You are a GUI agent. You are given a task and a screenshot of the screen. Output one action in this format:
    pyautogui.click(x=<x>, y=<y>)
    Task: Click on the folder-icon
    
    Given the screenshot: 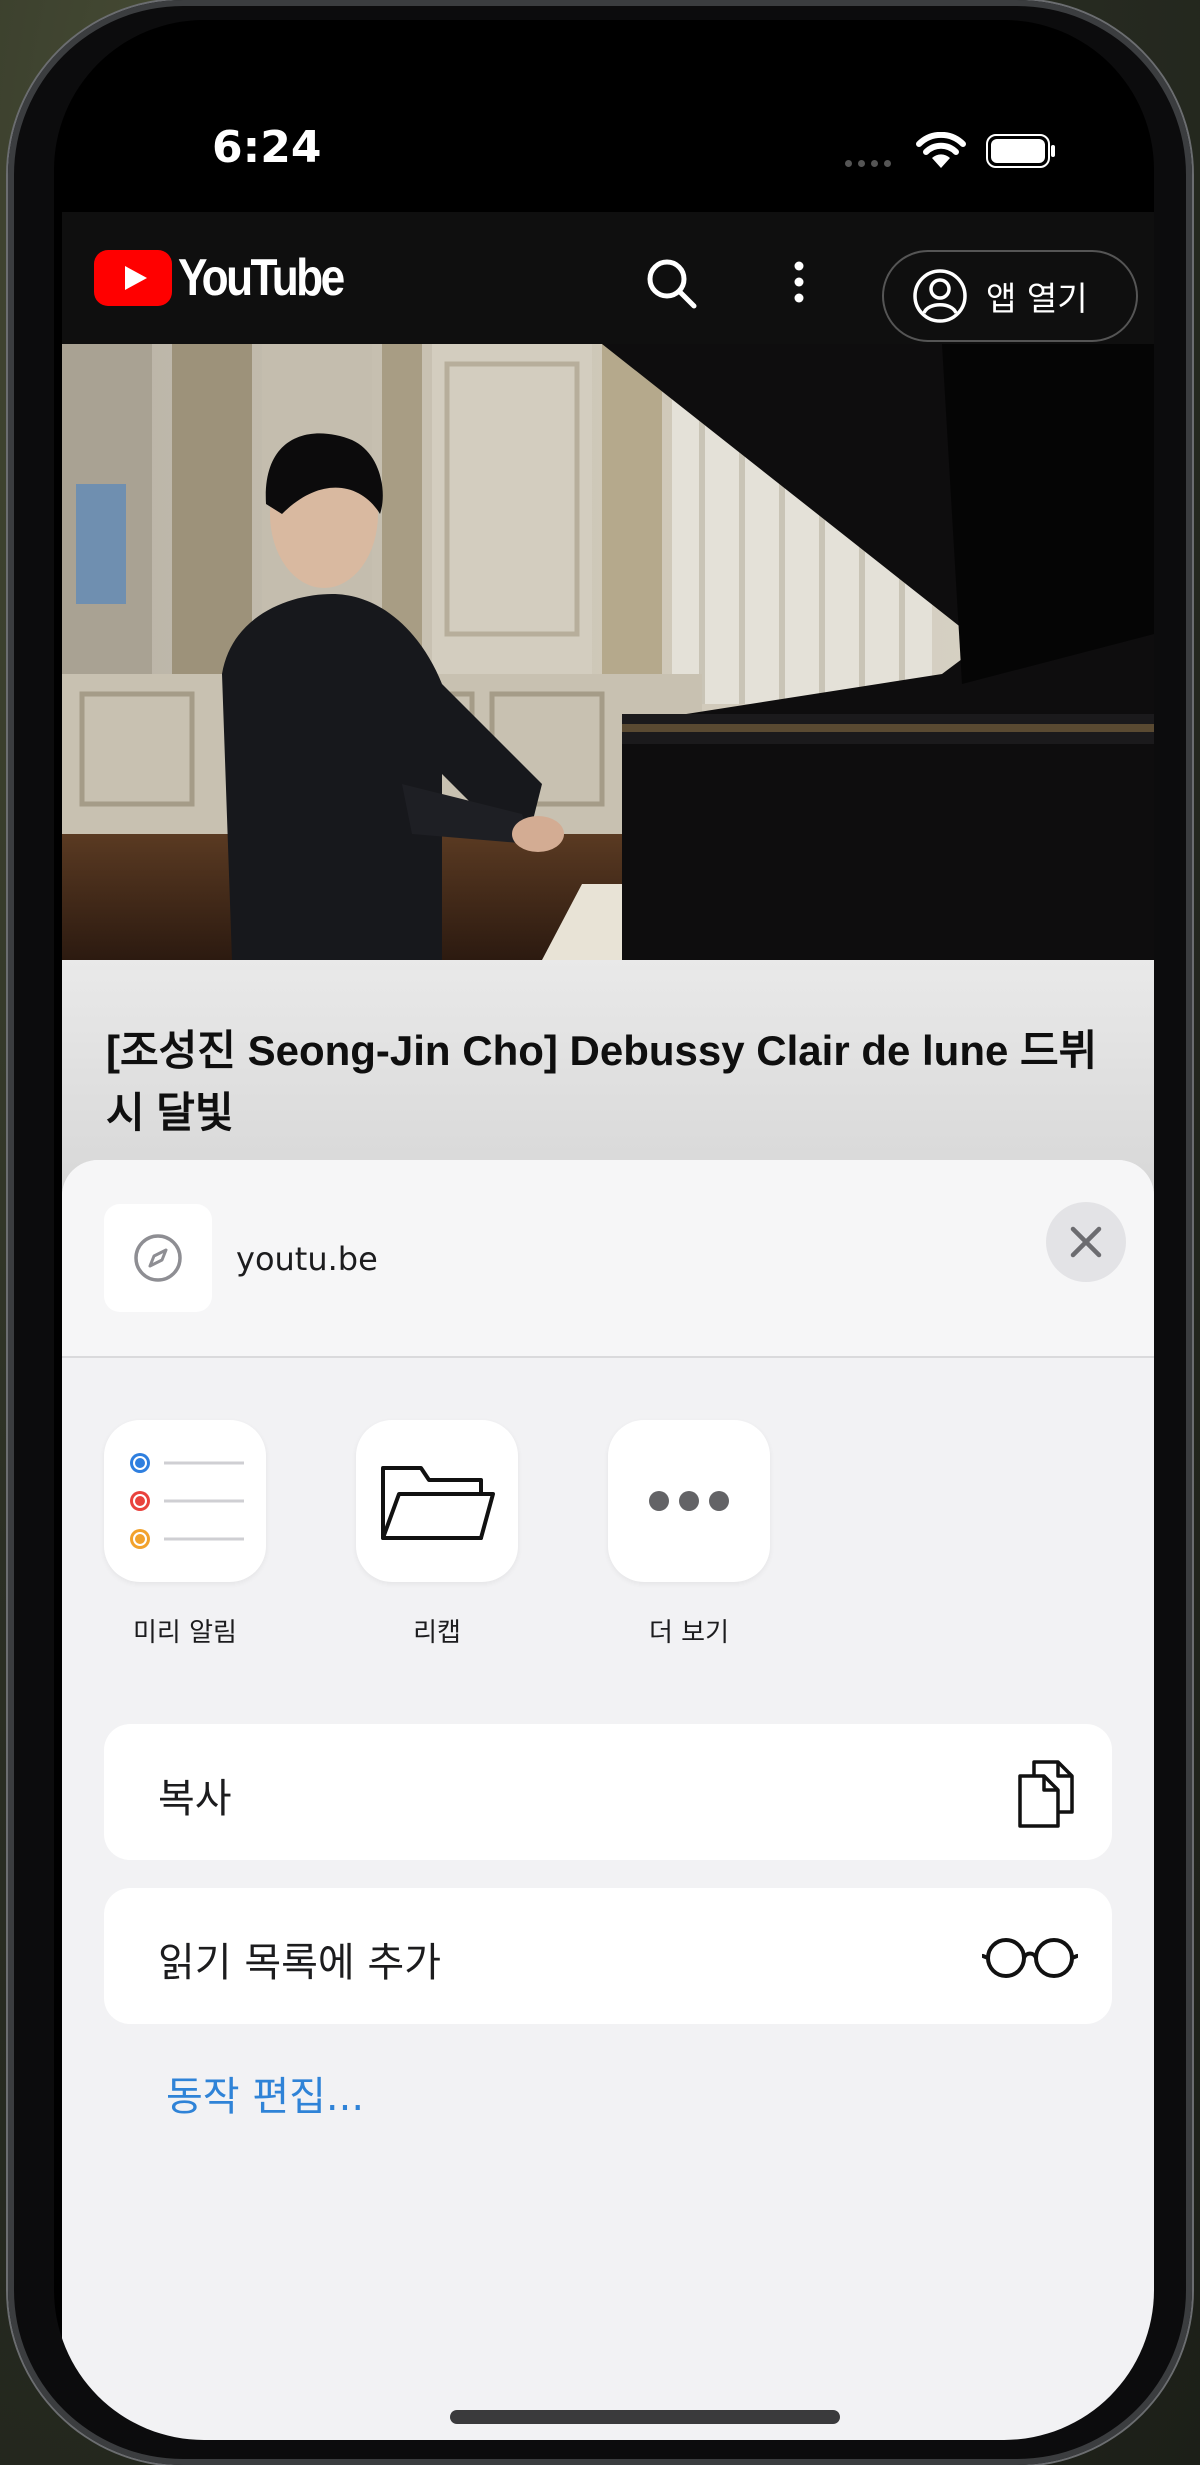 What is the action you would take?
    pyautogui.click(x=438, y=1503)
    